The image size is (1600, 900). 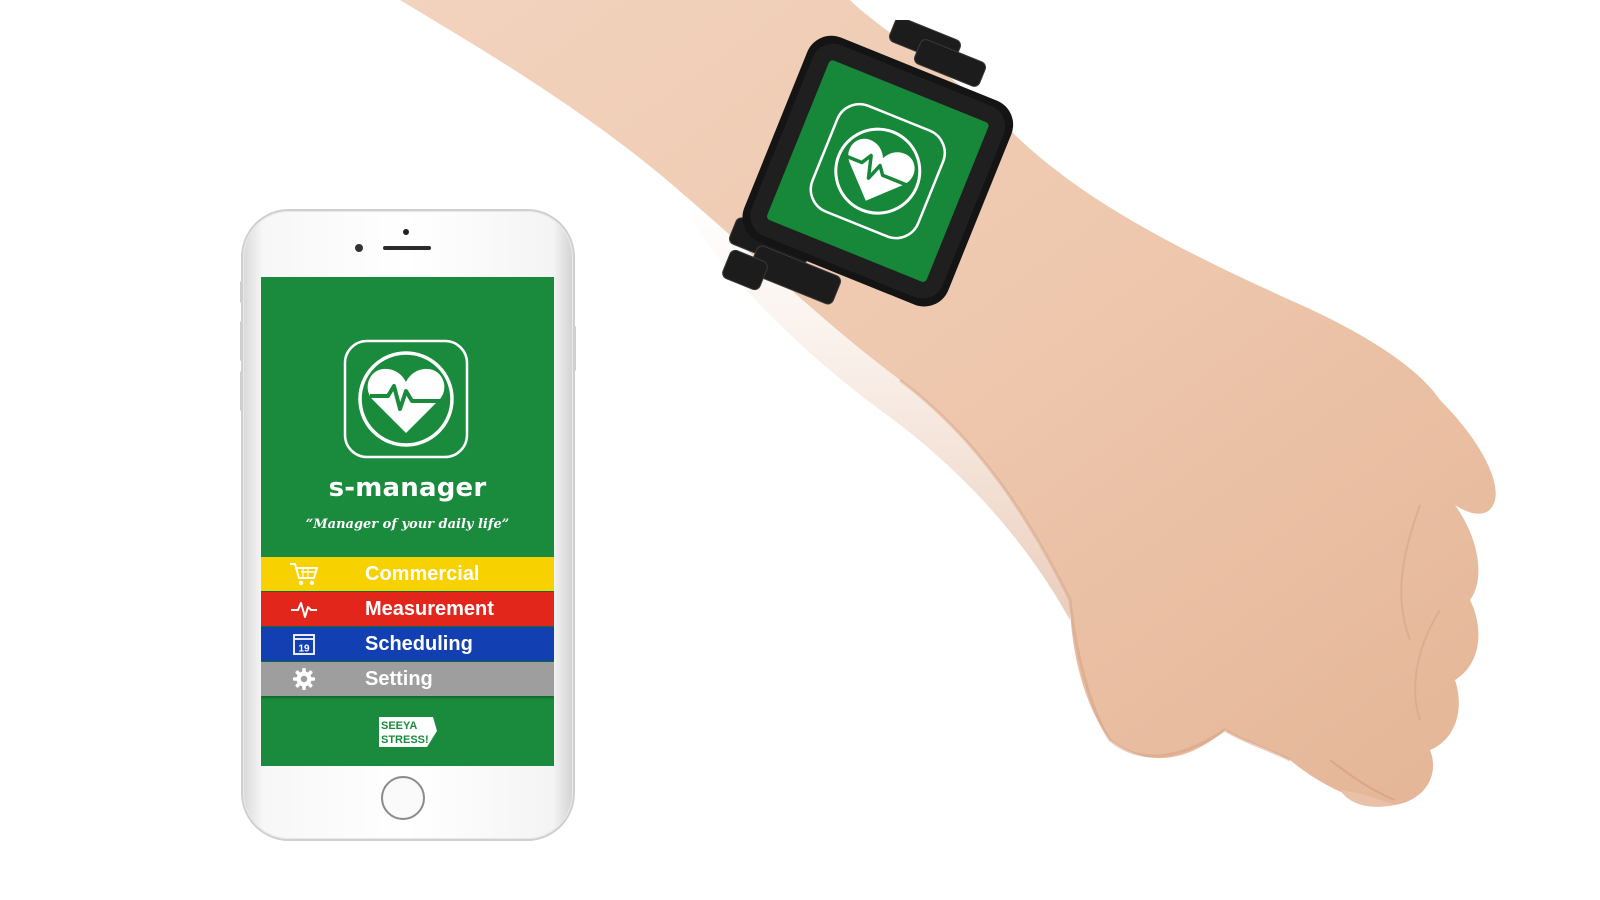 I want to click on phone-side-button, so click(x=241, y=292).